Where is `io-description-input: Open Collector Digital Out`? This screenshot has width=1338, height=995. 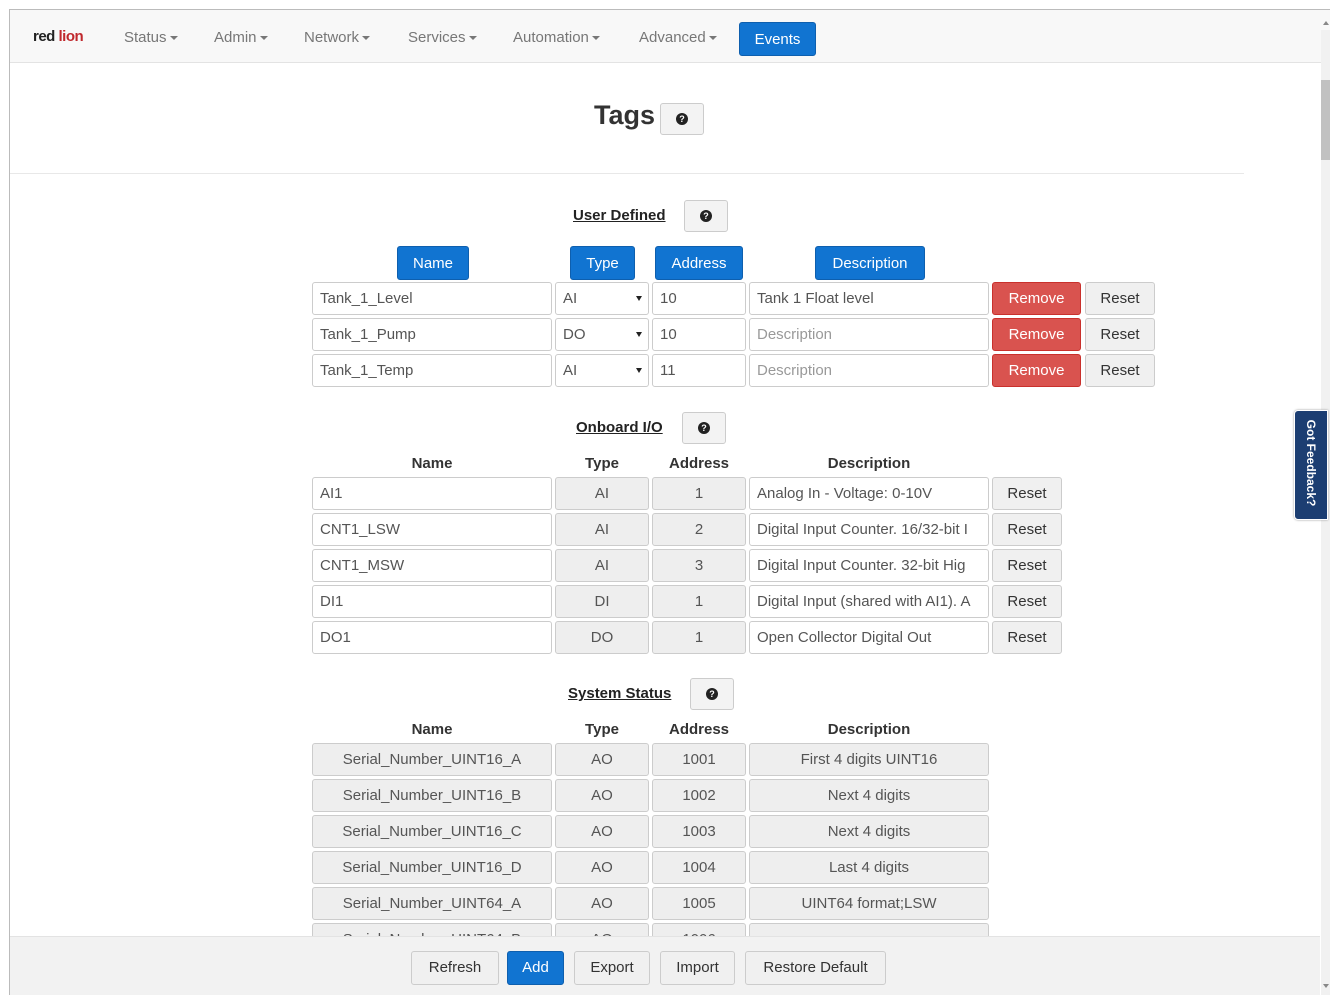
io-description-input: Open Collector Digital Out is located at coordinates (869, 637).